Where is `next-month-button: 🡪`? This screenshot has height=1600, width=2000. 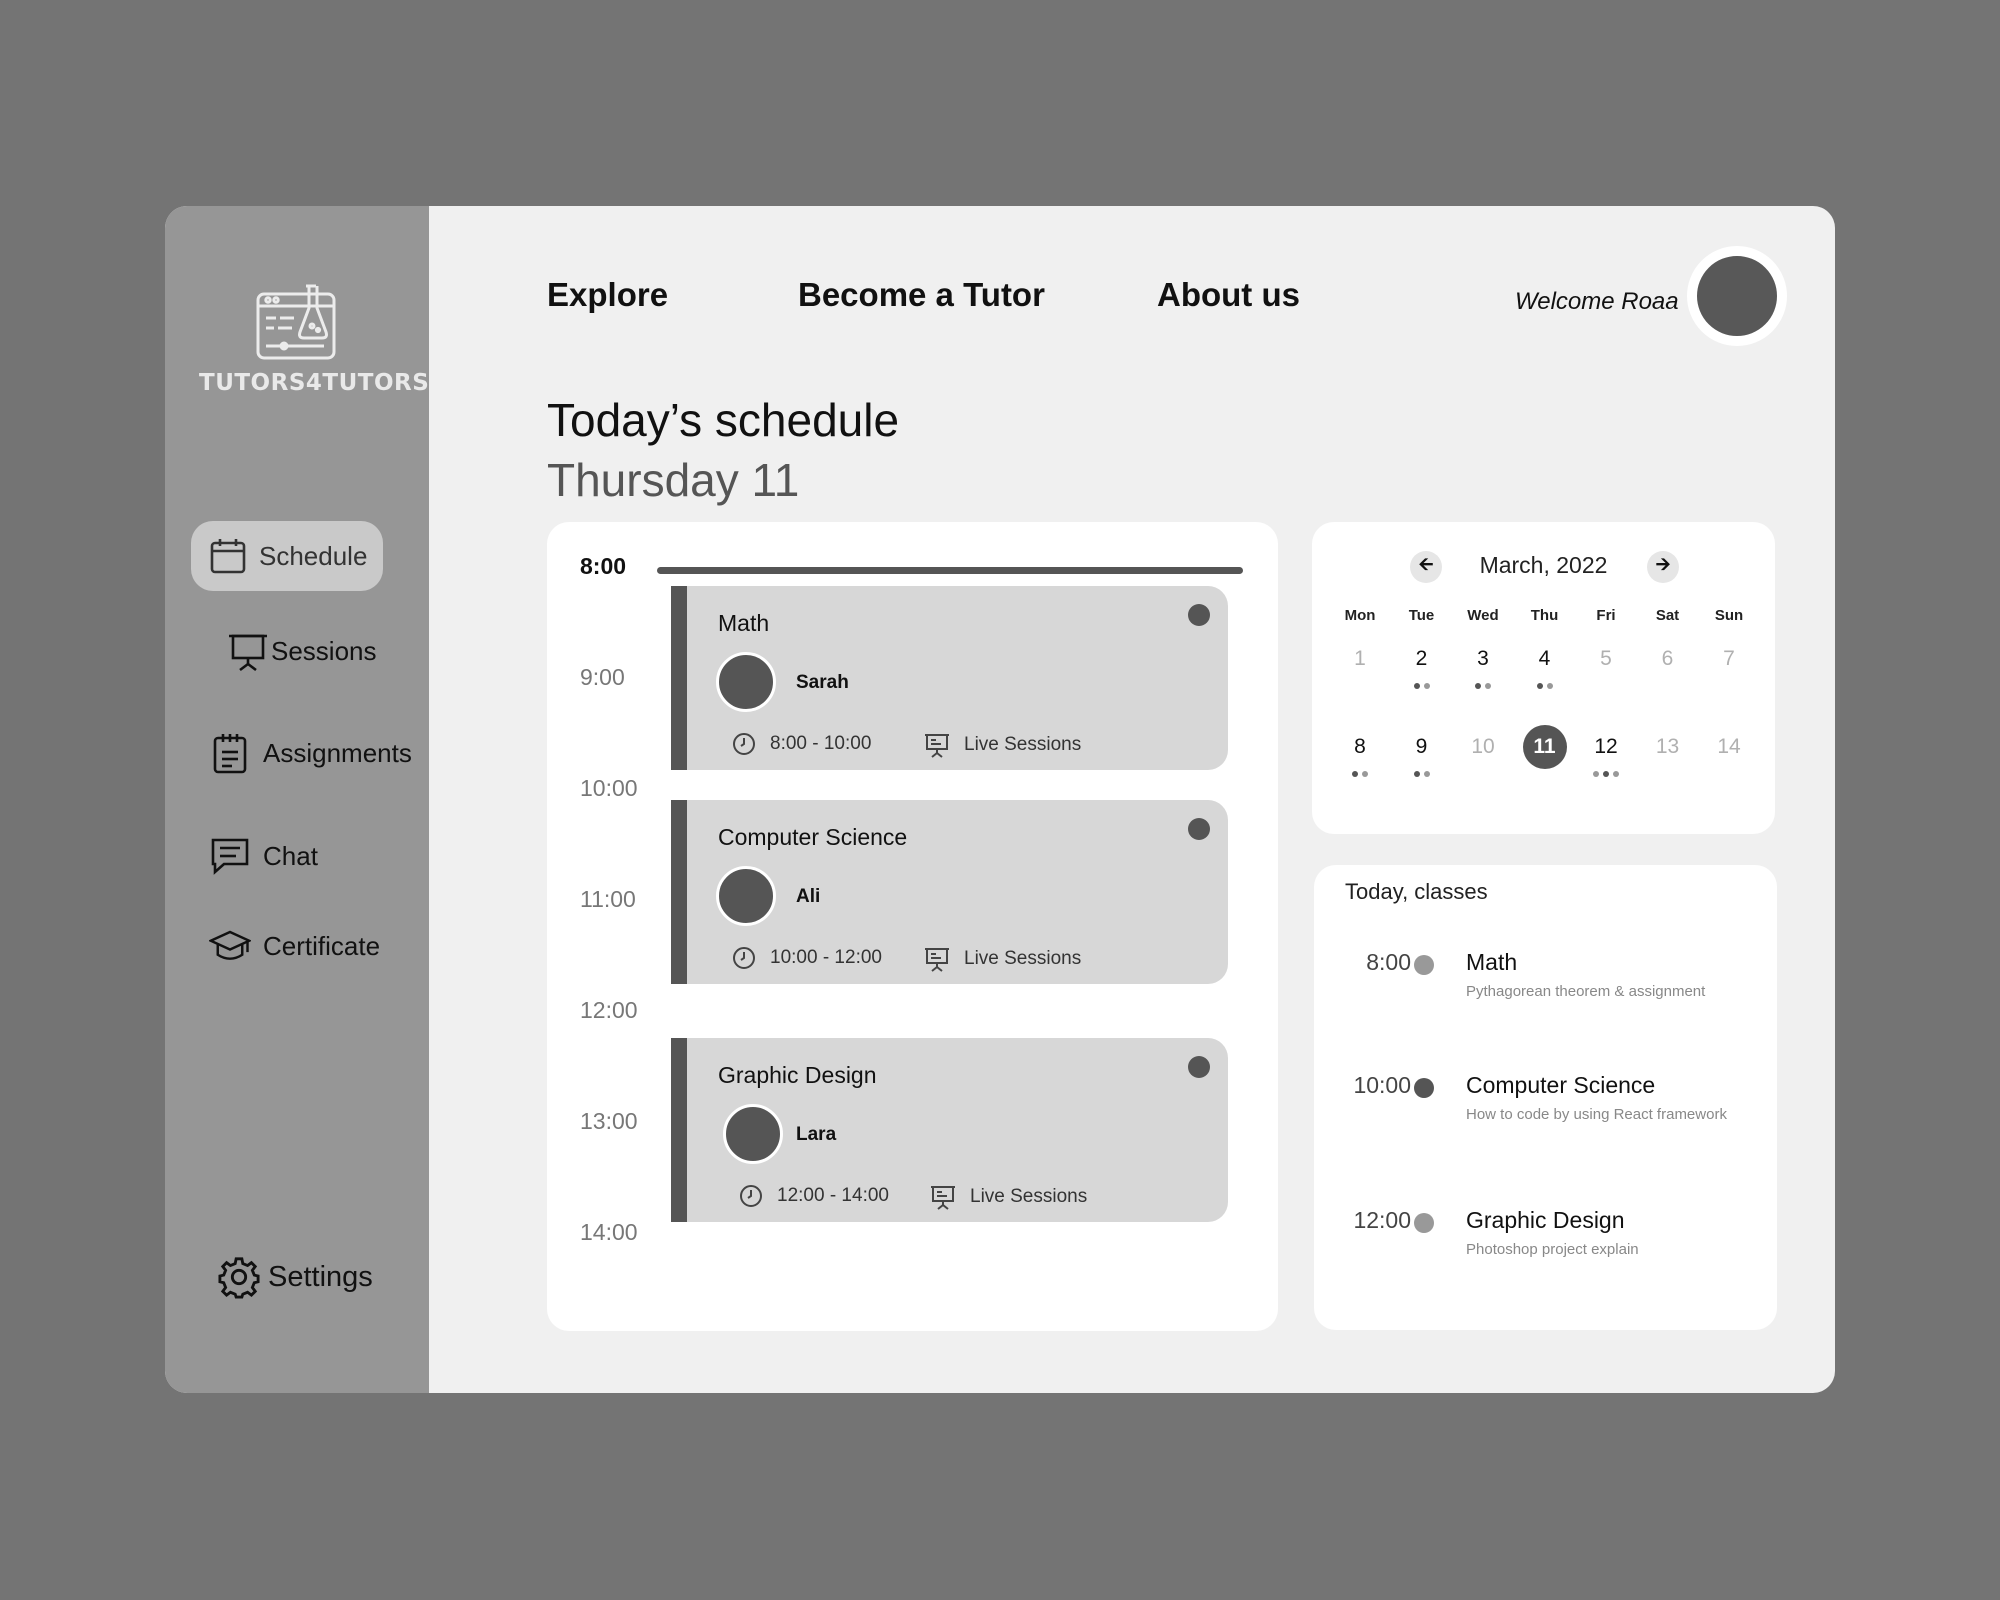 next-month-button: 🡪 is located at coordinates (1663, 567).